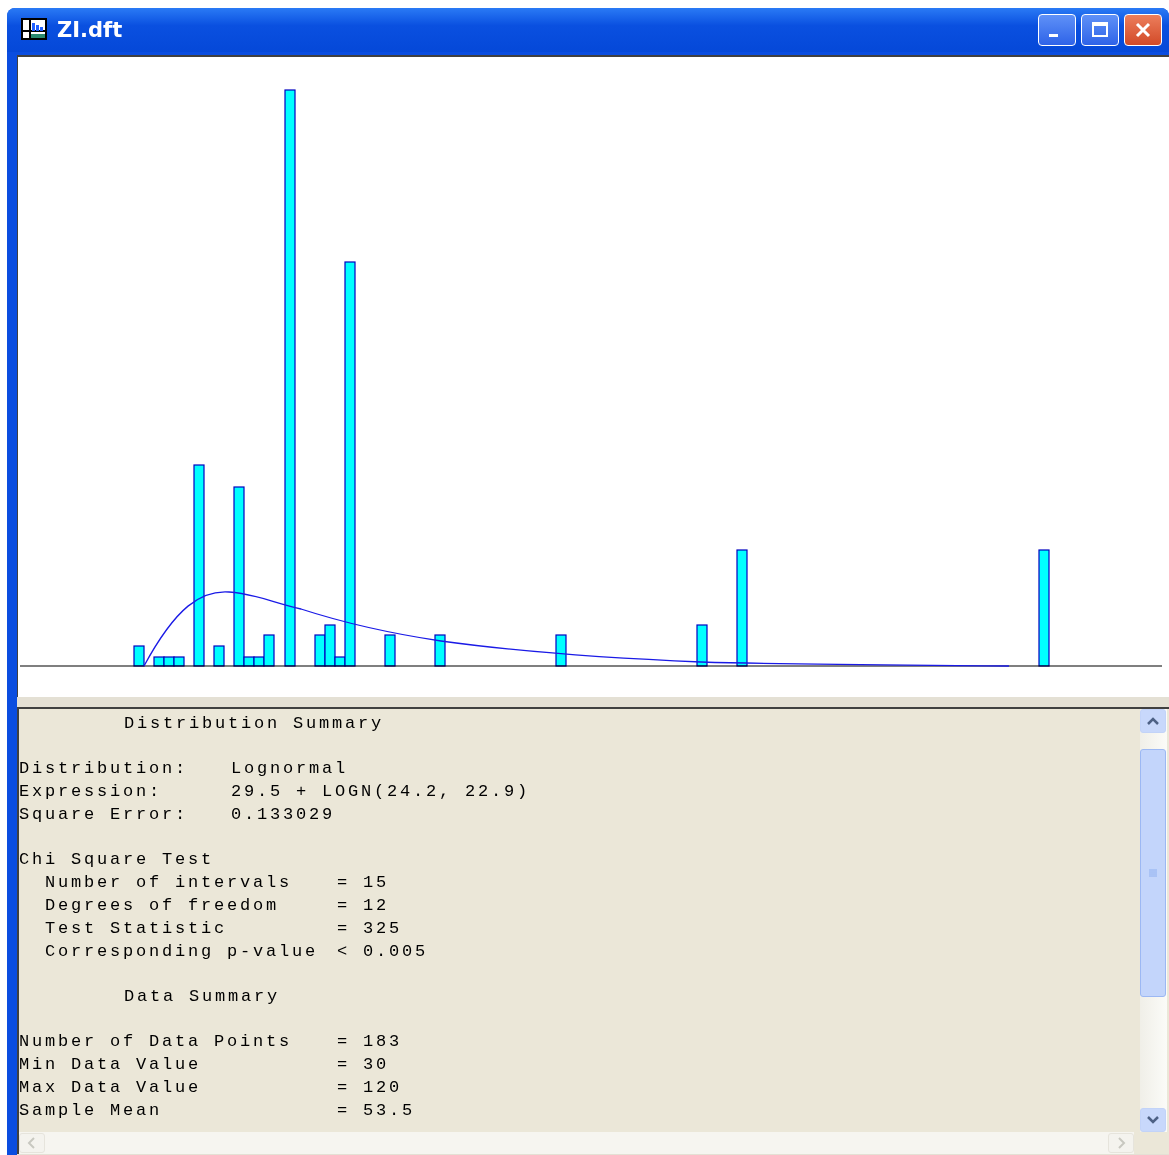  I want to click on maximize-button, so click(1100, 30).